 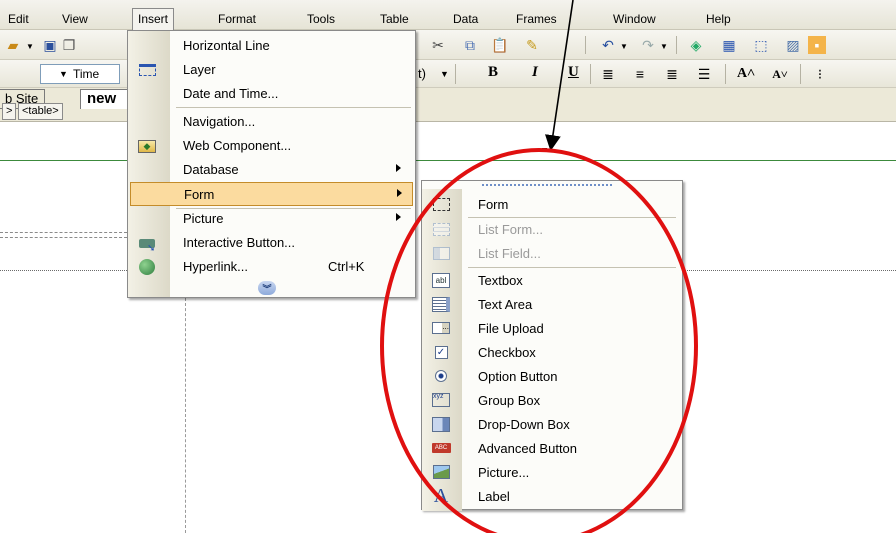 I want to click on double-chevron-down-icon: ︾, so click(x=267, y=288).